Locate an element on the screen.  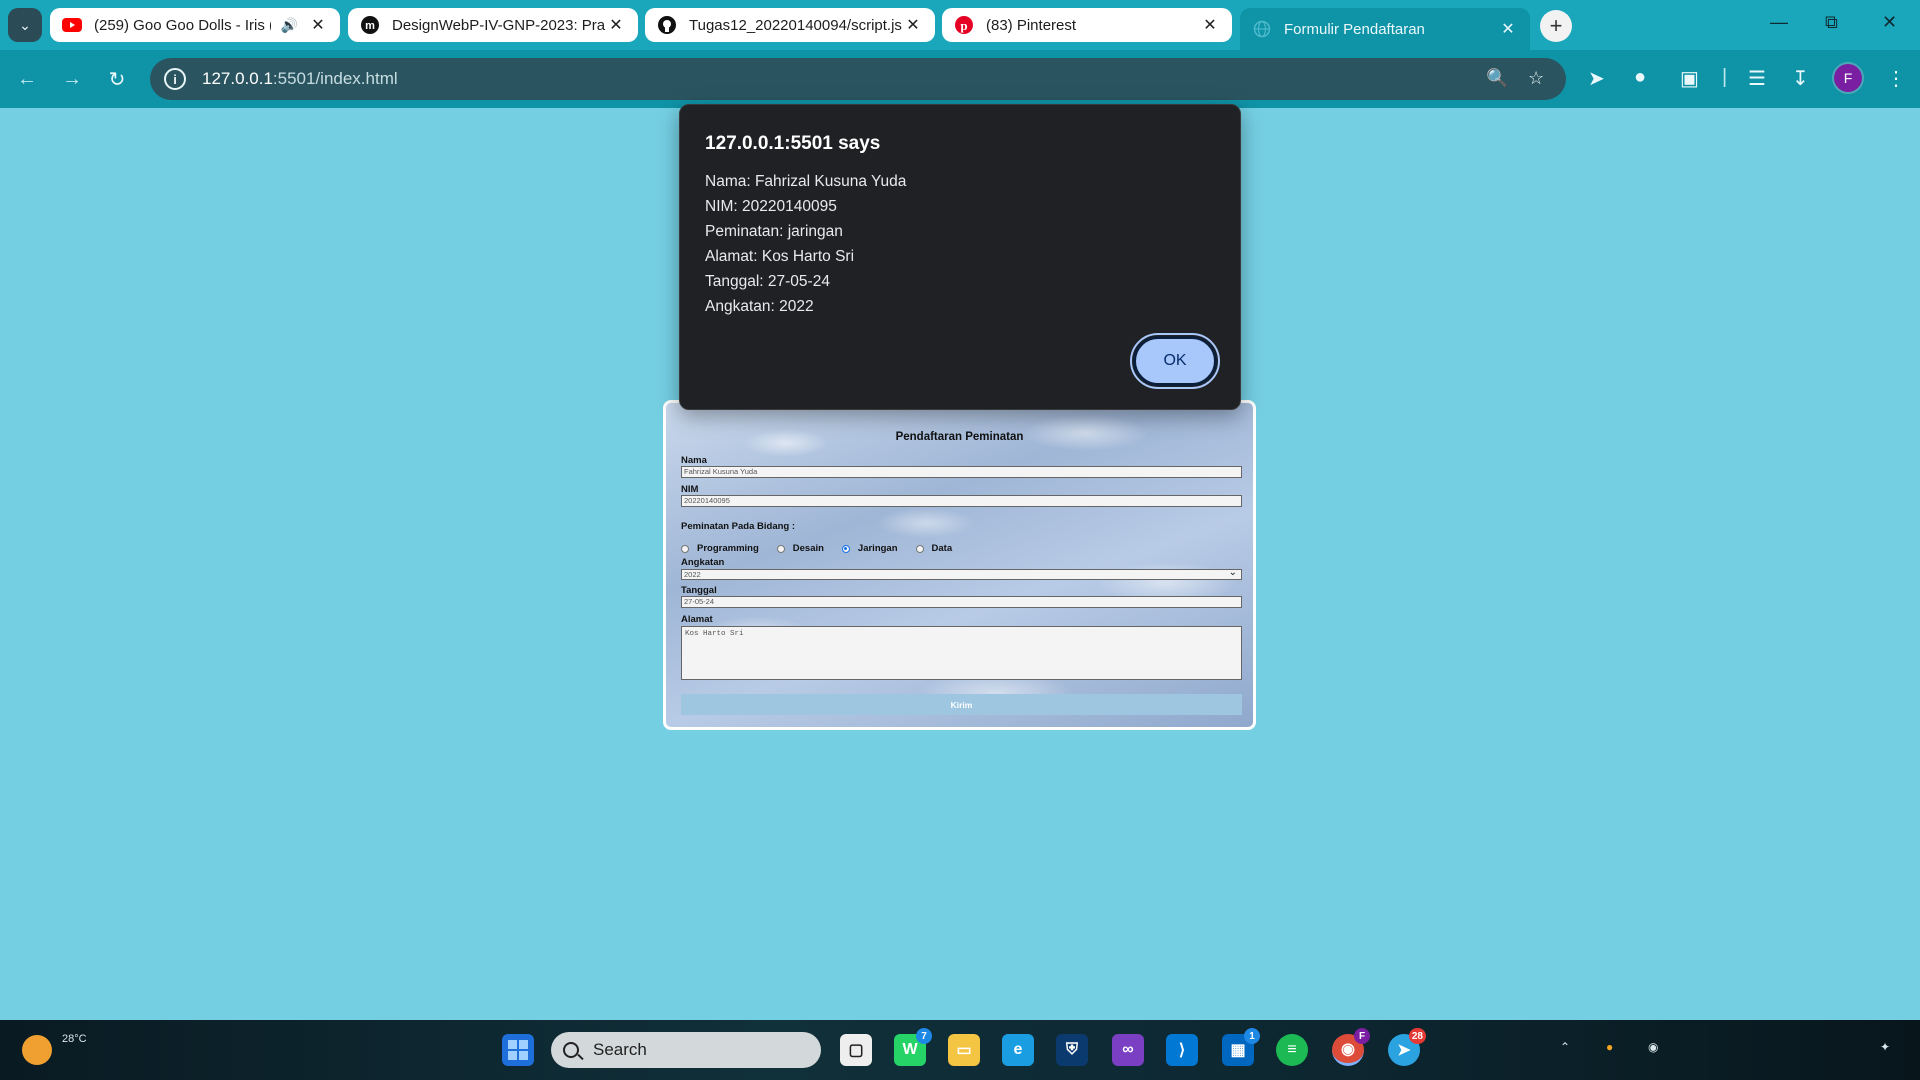
site-info-icon: i is located at coordinates (175, 79).